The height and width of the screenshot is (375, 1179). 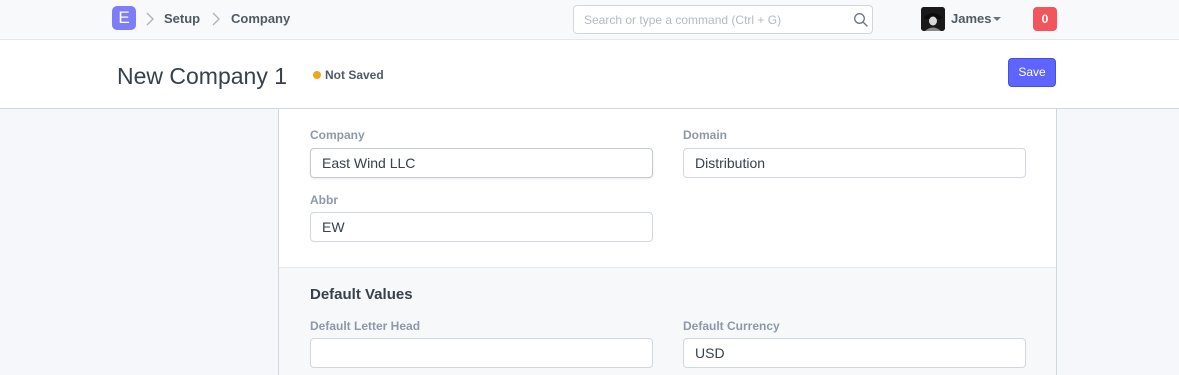 I want to click on letter-head-field, so click(x=481, y=353).